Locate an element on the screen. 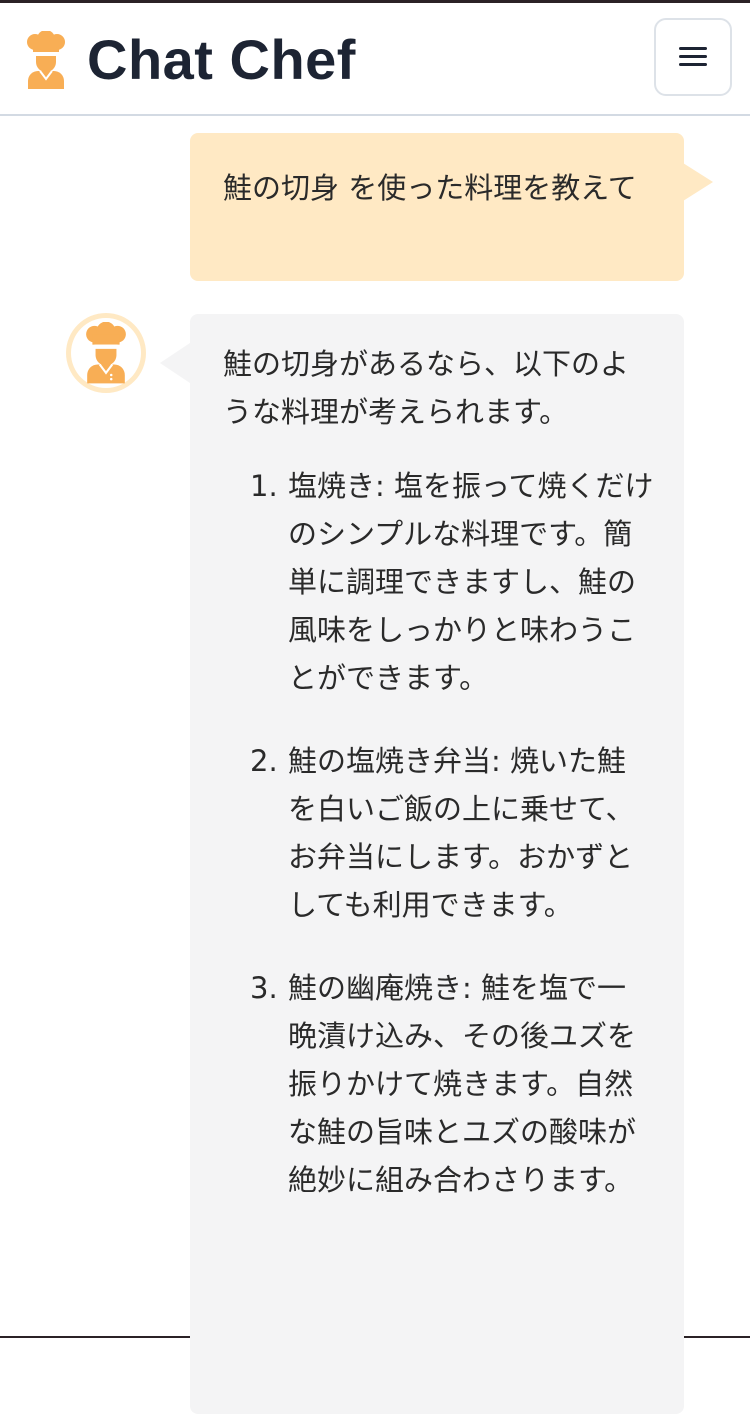 The height and width of the screenshot is (1414, 750). user-message-bubble: 鮭の切身 を使った料理を教えて is located at coordinates (437, 207).